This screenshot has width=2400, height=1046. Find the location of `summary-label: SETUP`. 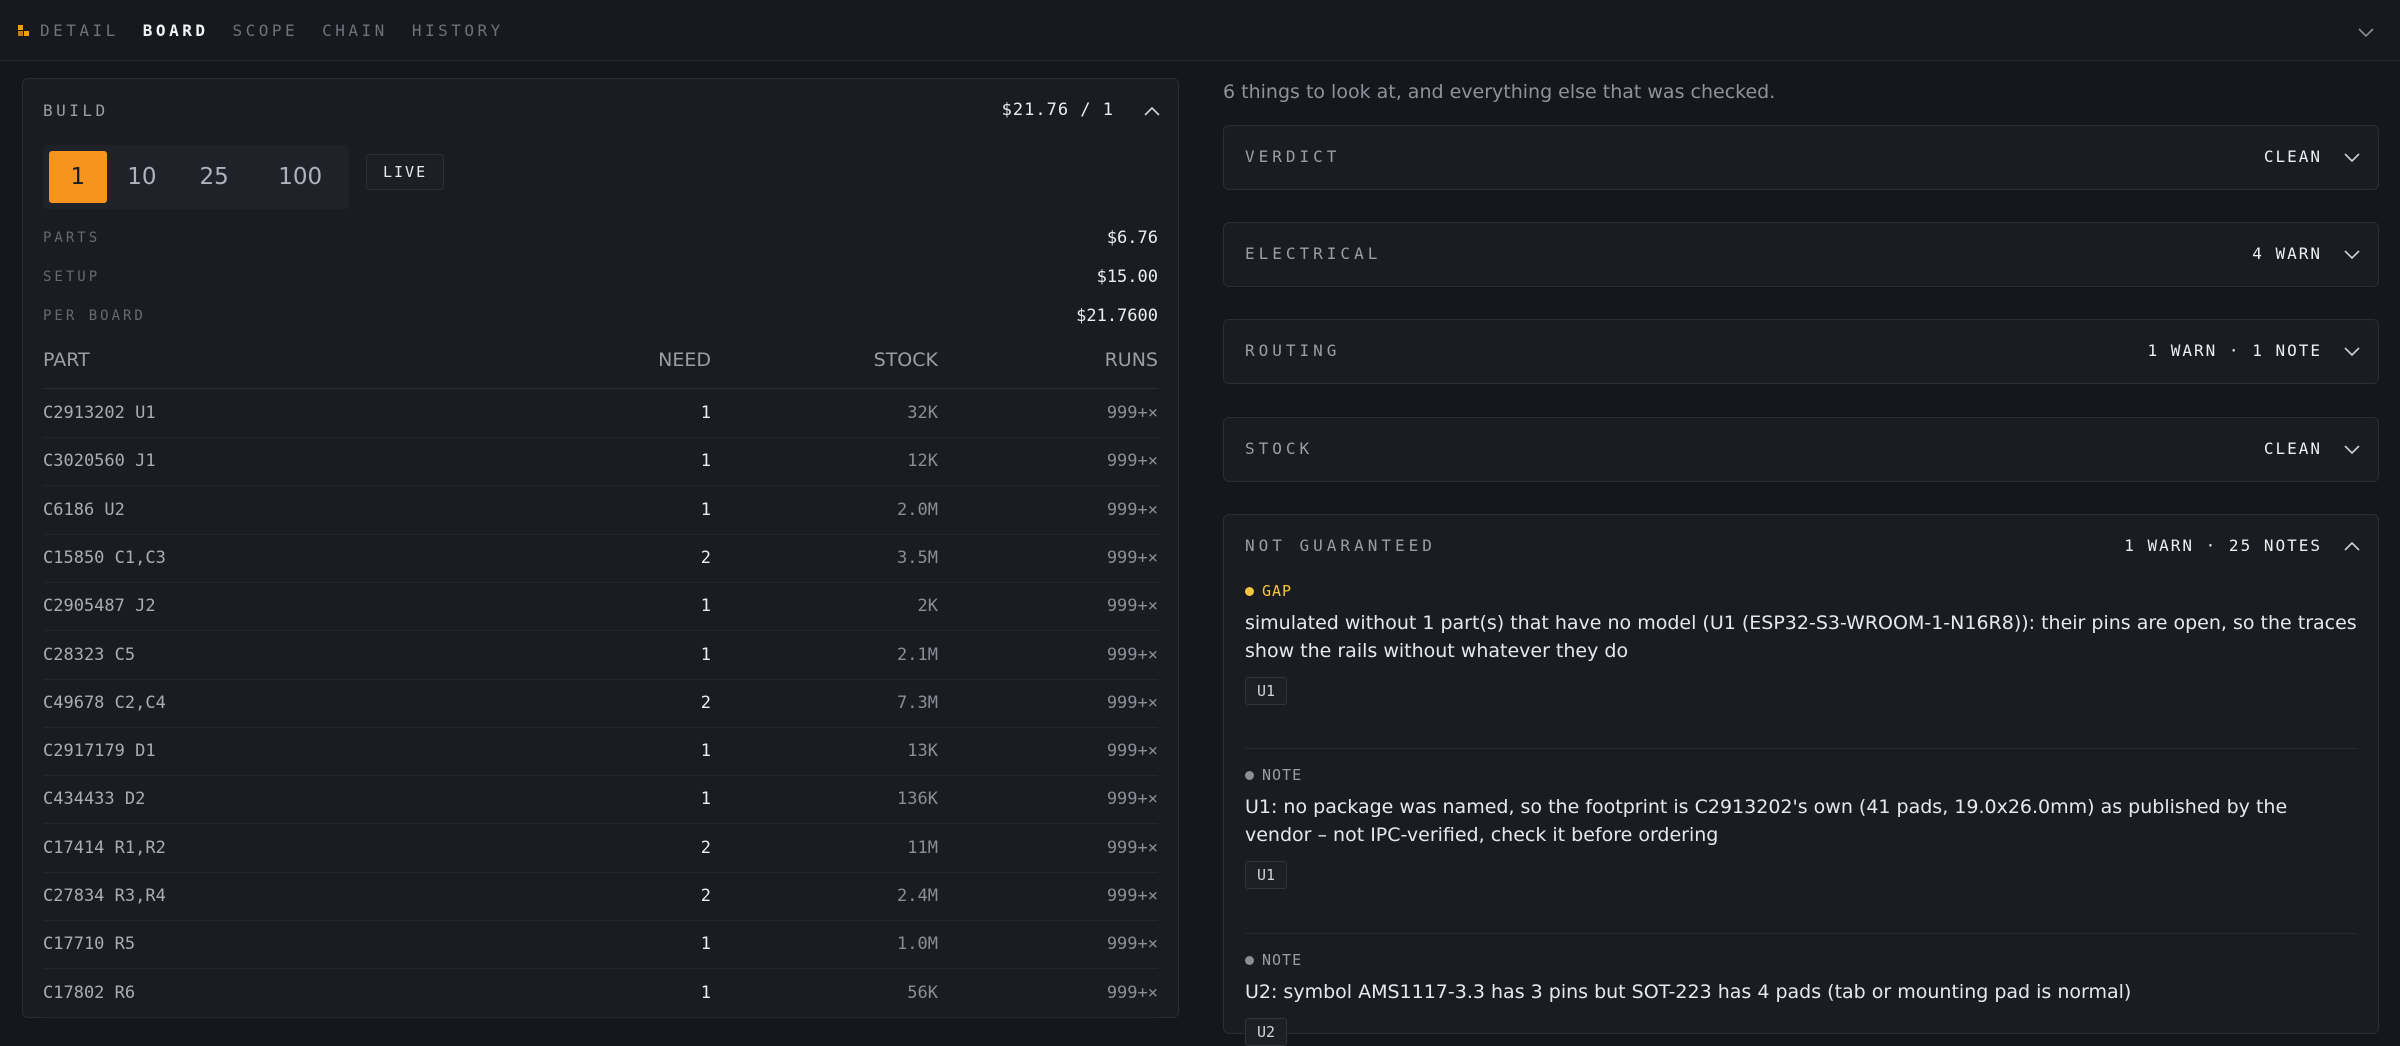

summary-label: SETUP is located at coordinates (72, 277).